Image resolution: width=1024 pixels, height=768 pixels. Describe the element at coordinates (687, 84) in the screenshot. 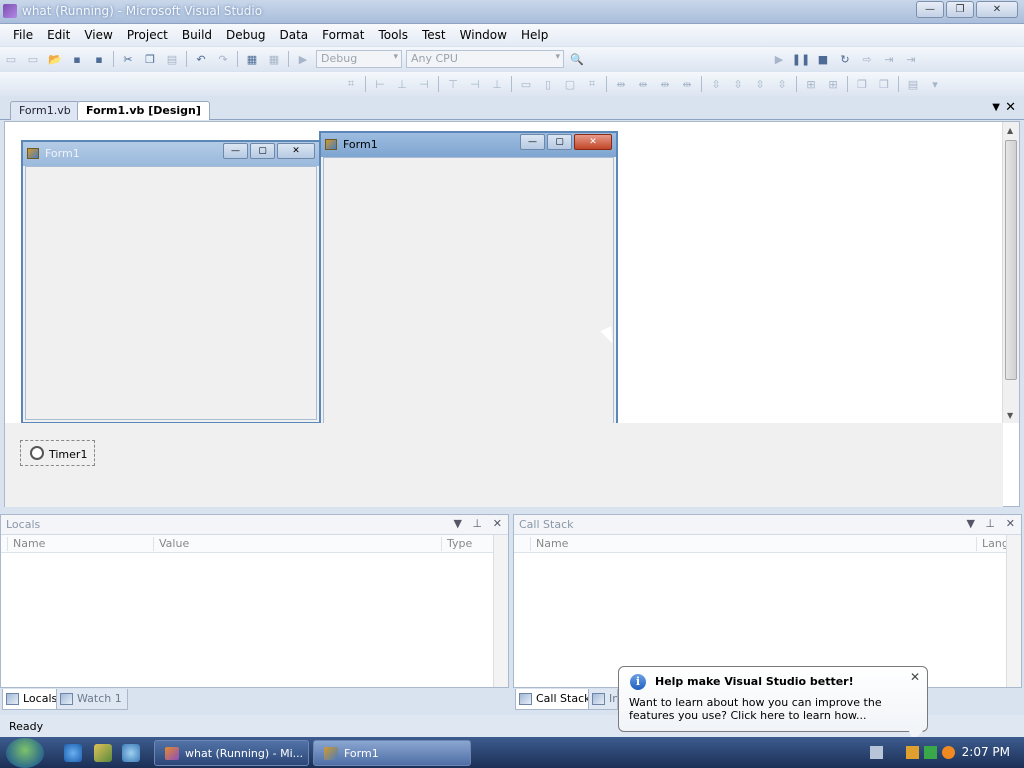

I see `remove-horizontal-spacing-icon: ⇹` at that location.